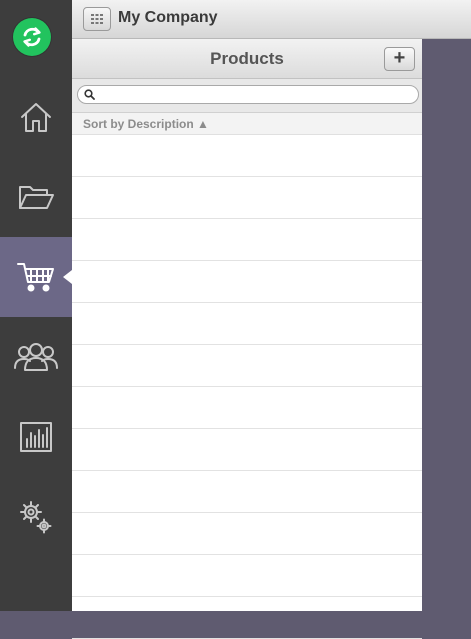 The width and height of the screenshot is (471, 639). Describe the element at coordinates (146, 124) in the screenshot. I see `sort-by-description: Sort by Description ▲` at that location.